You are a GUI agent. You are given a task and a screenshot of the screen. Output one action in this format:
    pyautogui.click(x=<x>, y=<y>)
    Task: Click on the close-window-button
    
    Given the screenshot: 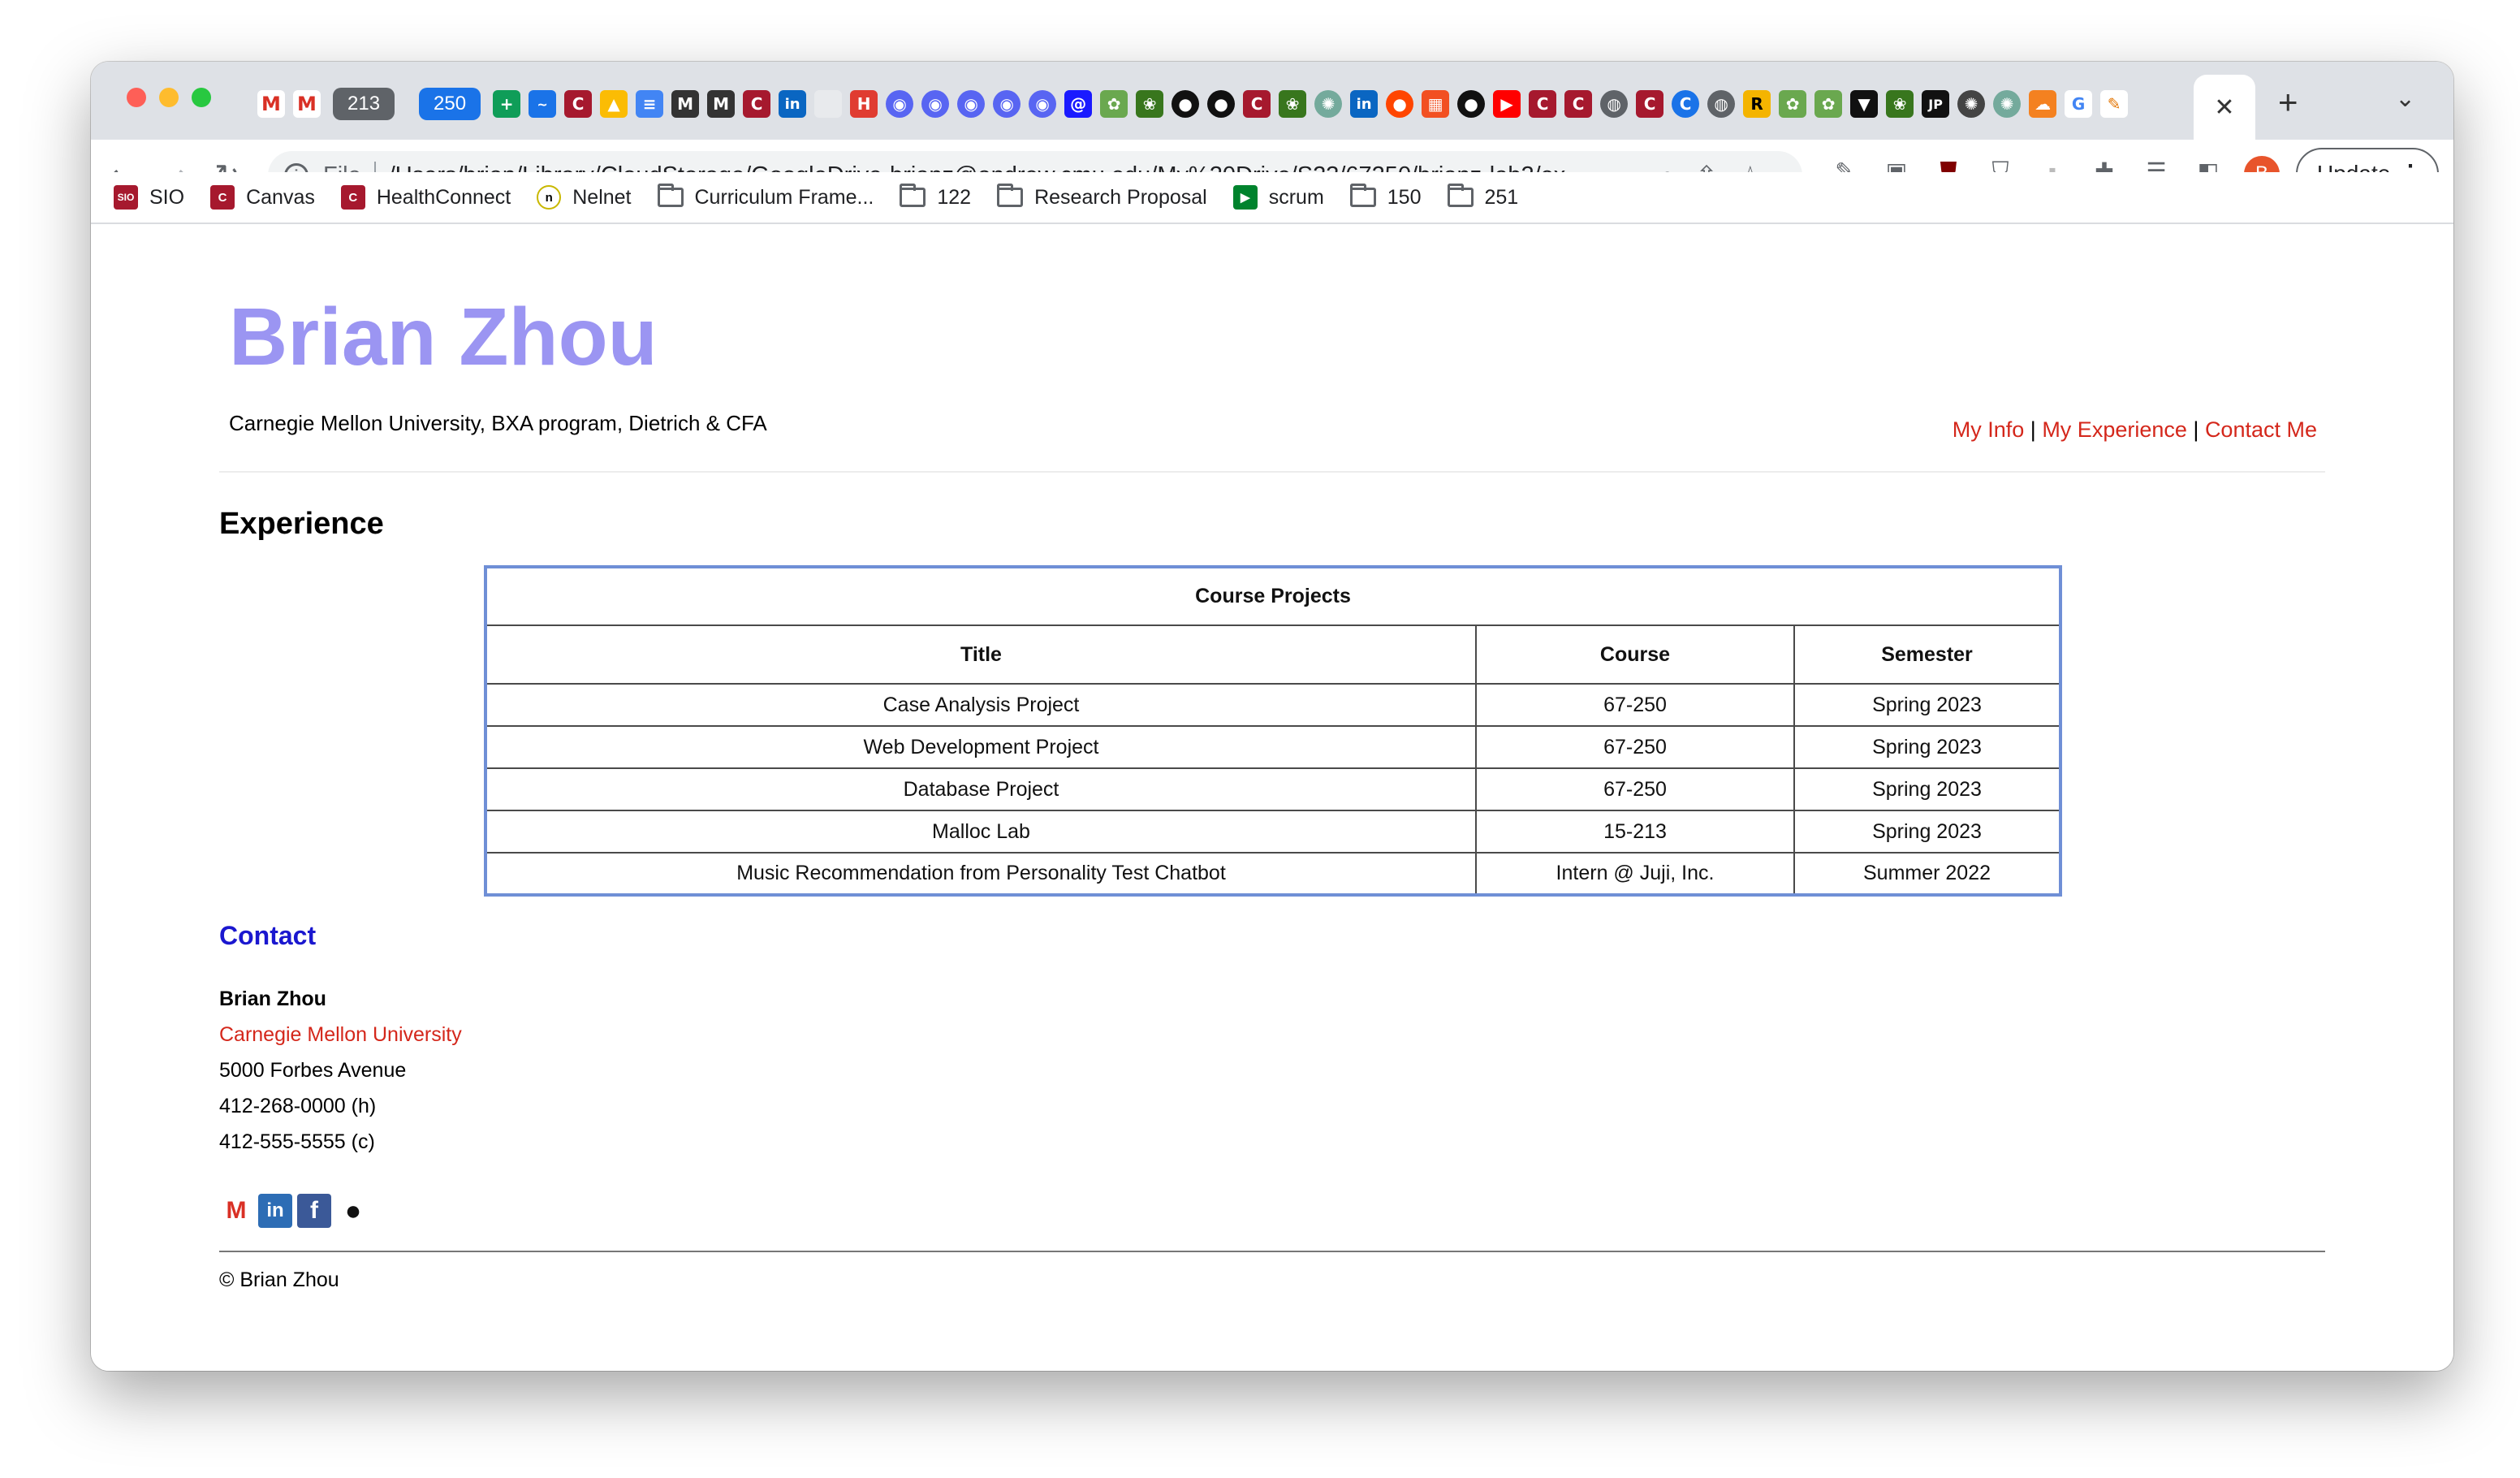 What is the action you would take?
    pyautogui.click(x=137, y=97)
    